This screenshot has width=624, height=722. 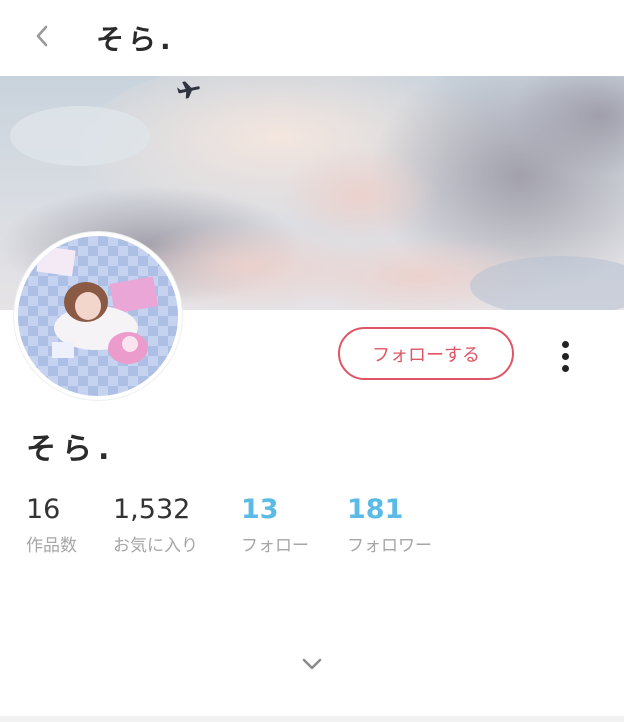 What do you see at coordinates (155, 546) in the screenshot?
I see `stat-label: お気に入り` at bounding box center [155, 546].